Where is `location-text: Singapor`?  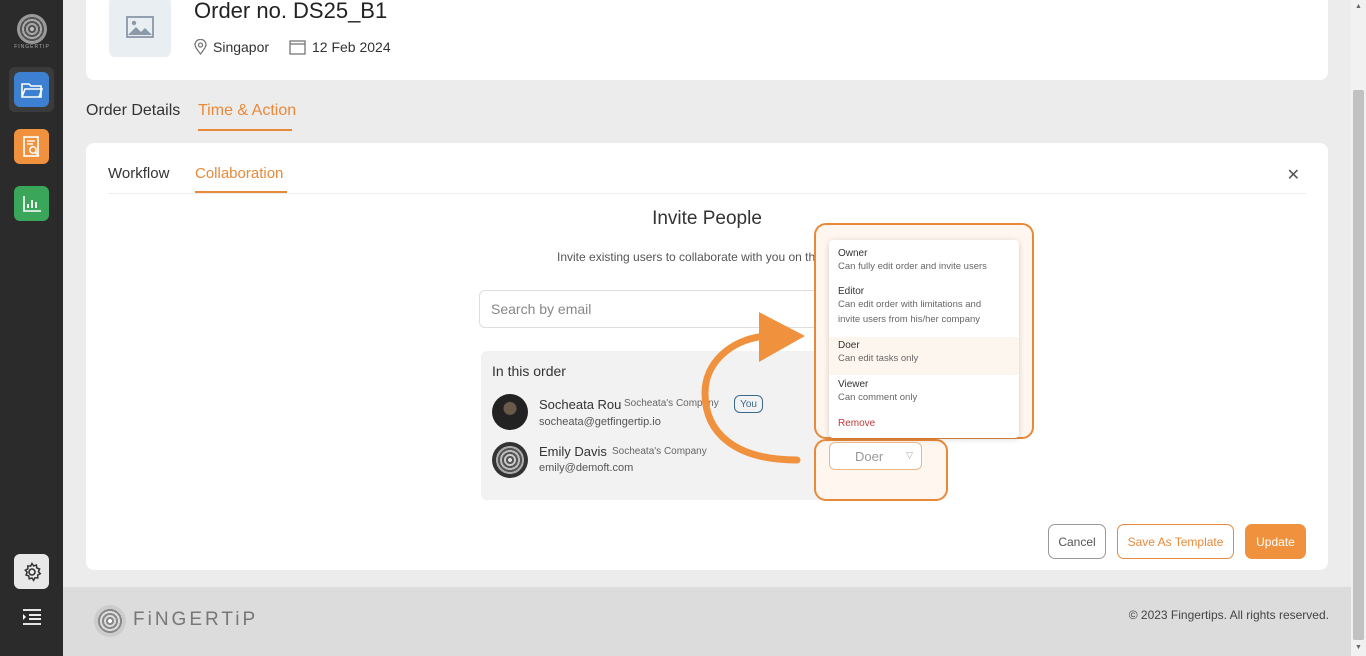 location-text: Singapor is located at coordinates (241, 47).